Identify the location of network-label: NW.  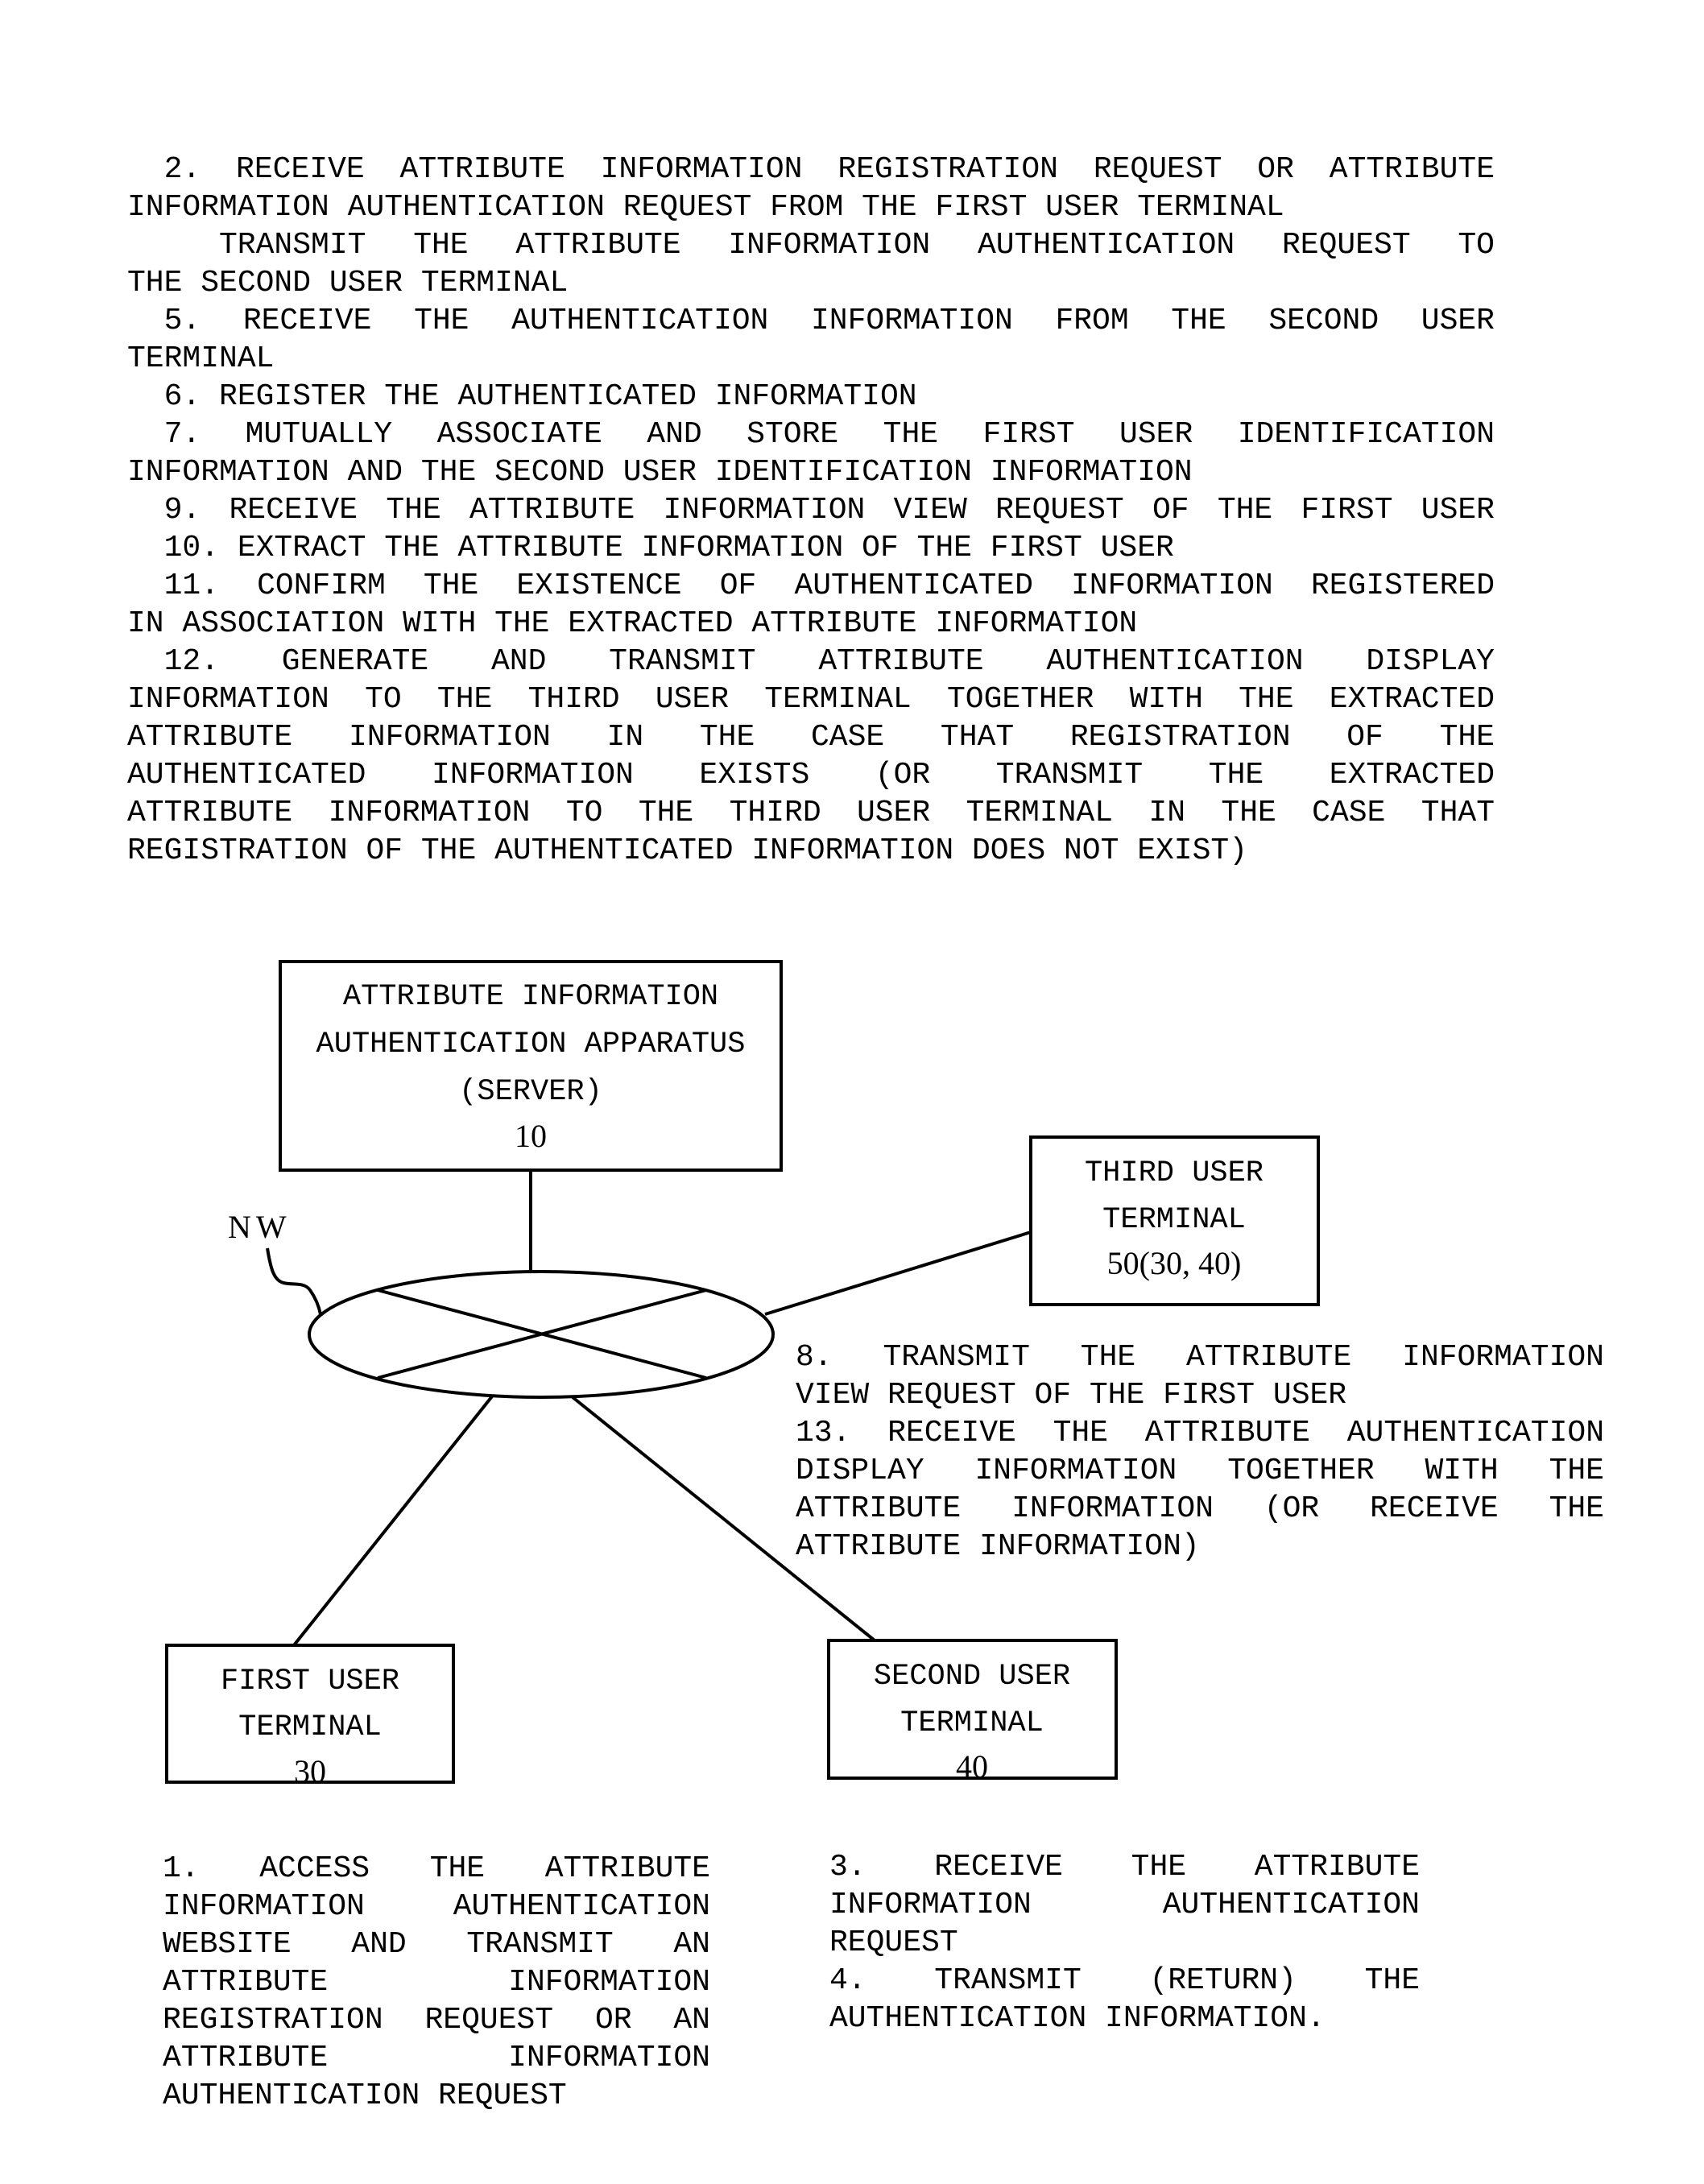
(260, 1227).